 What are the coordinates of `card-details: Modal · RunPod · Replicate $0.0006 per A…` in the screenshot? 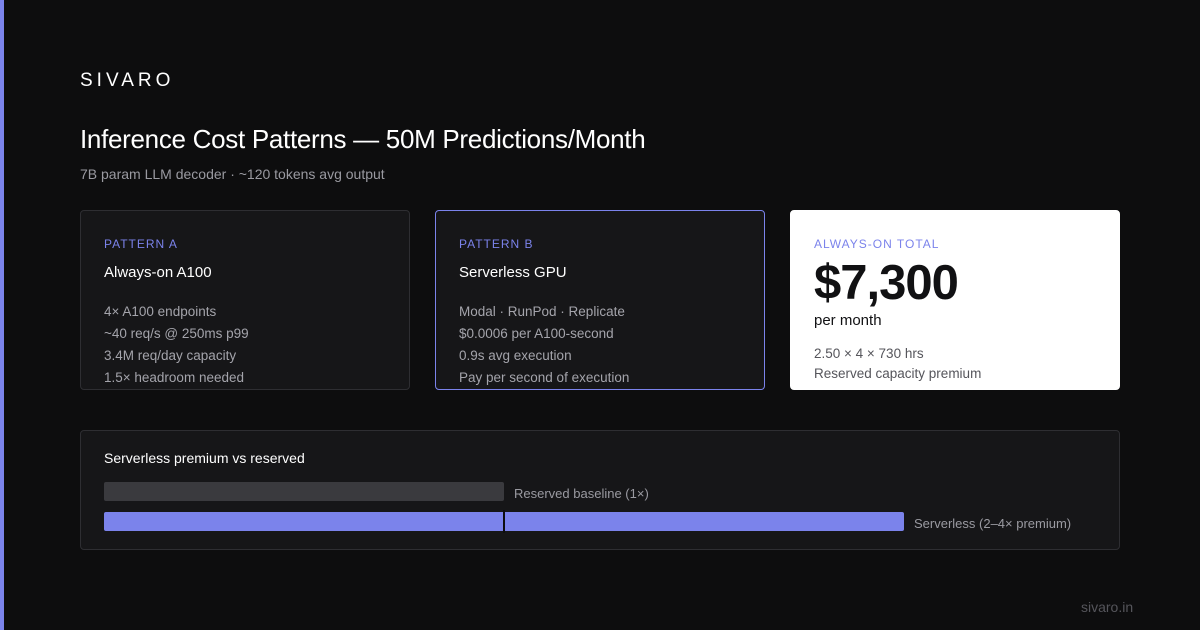 It's located at (600, 345).